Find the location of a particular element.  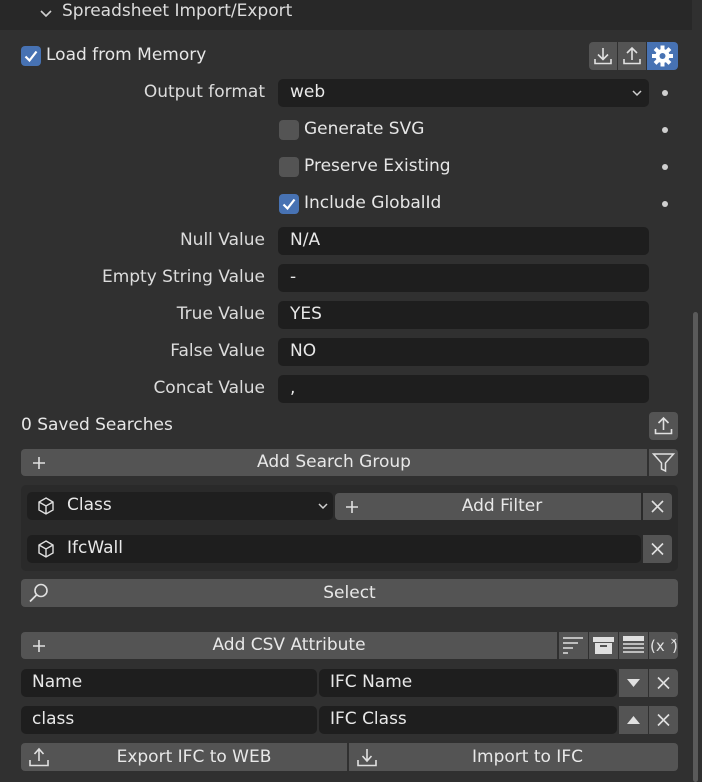

move-down-button is located at coordinates (633, 683).